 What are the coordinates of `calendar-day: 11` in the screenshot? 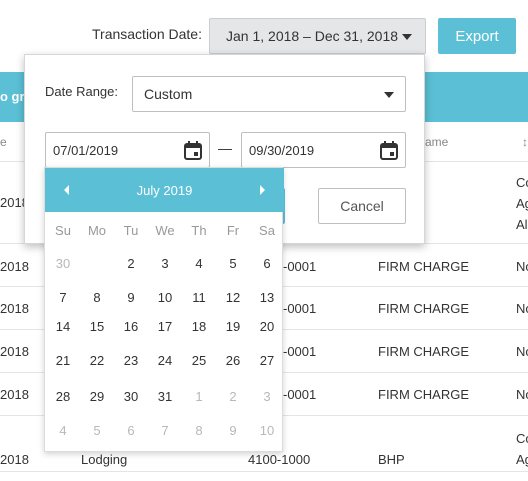 It's located at (199, 298).